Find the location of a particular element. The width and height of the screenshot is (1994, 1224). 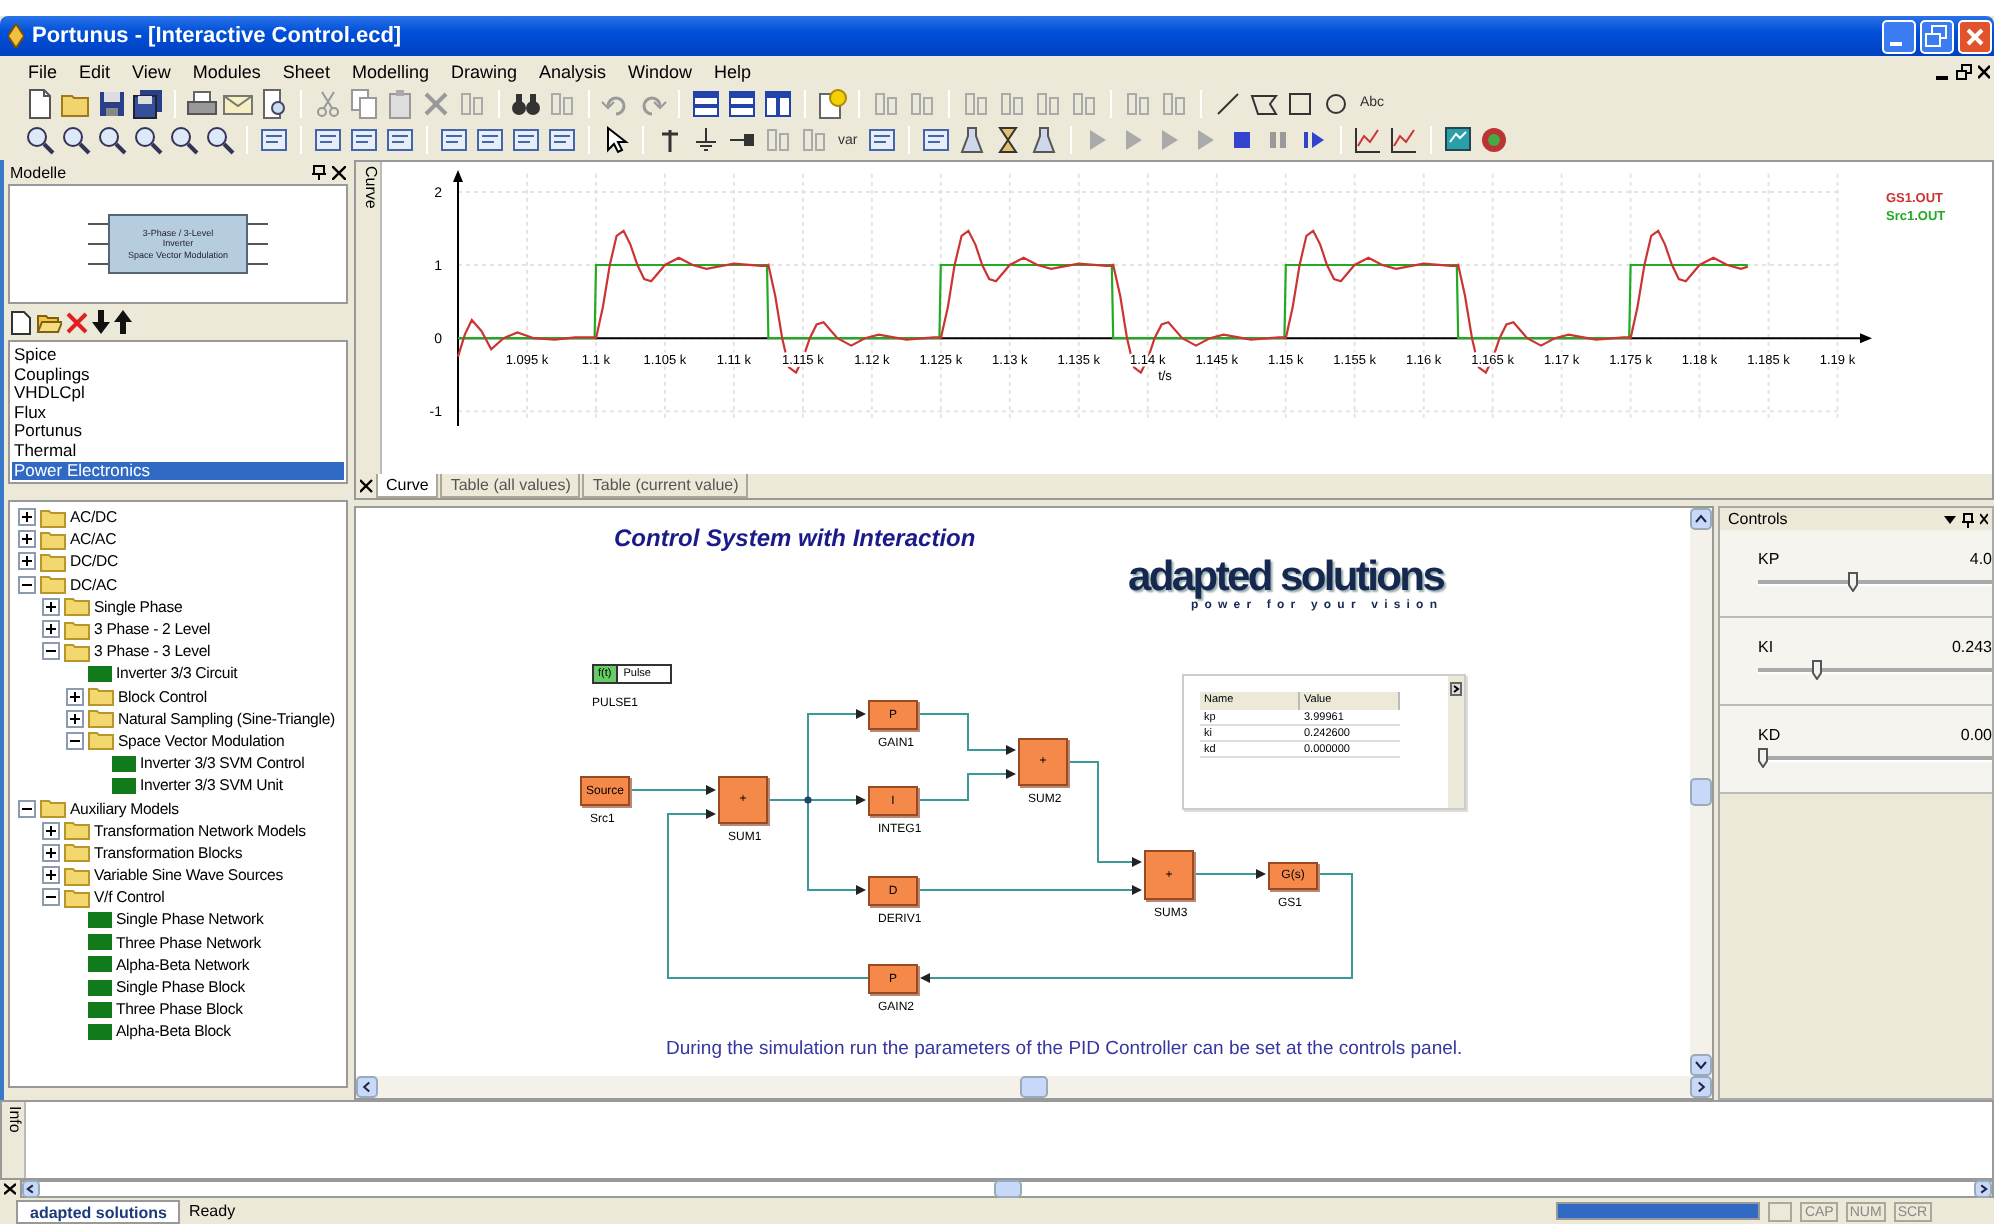

menu-item: Modelling is located at coordinates (390, 71).